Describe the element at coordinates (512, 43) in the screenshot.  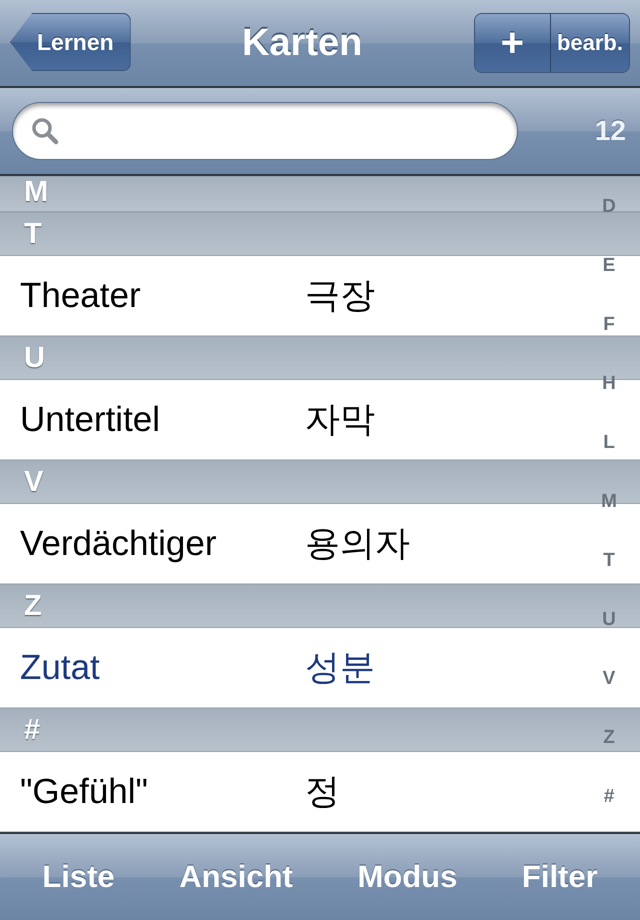
I see `add-button: +` at that location.